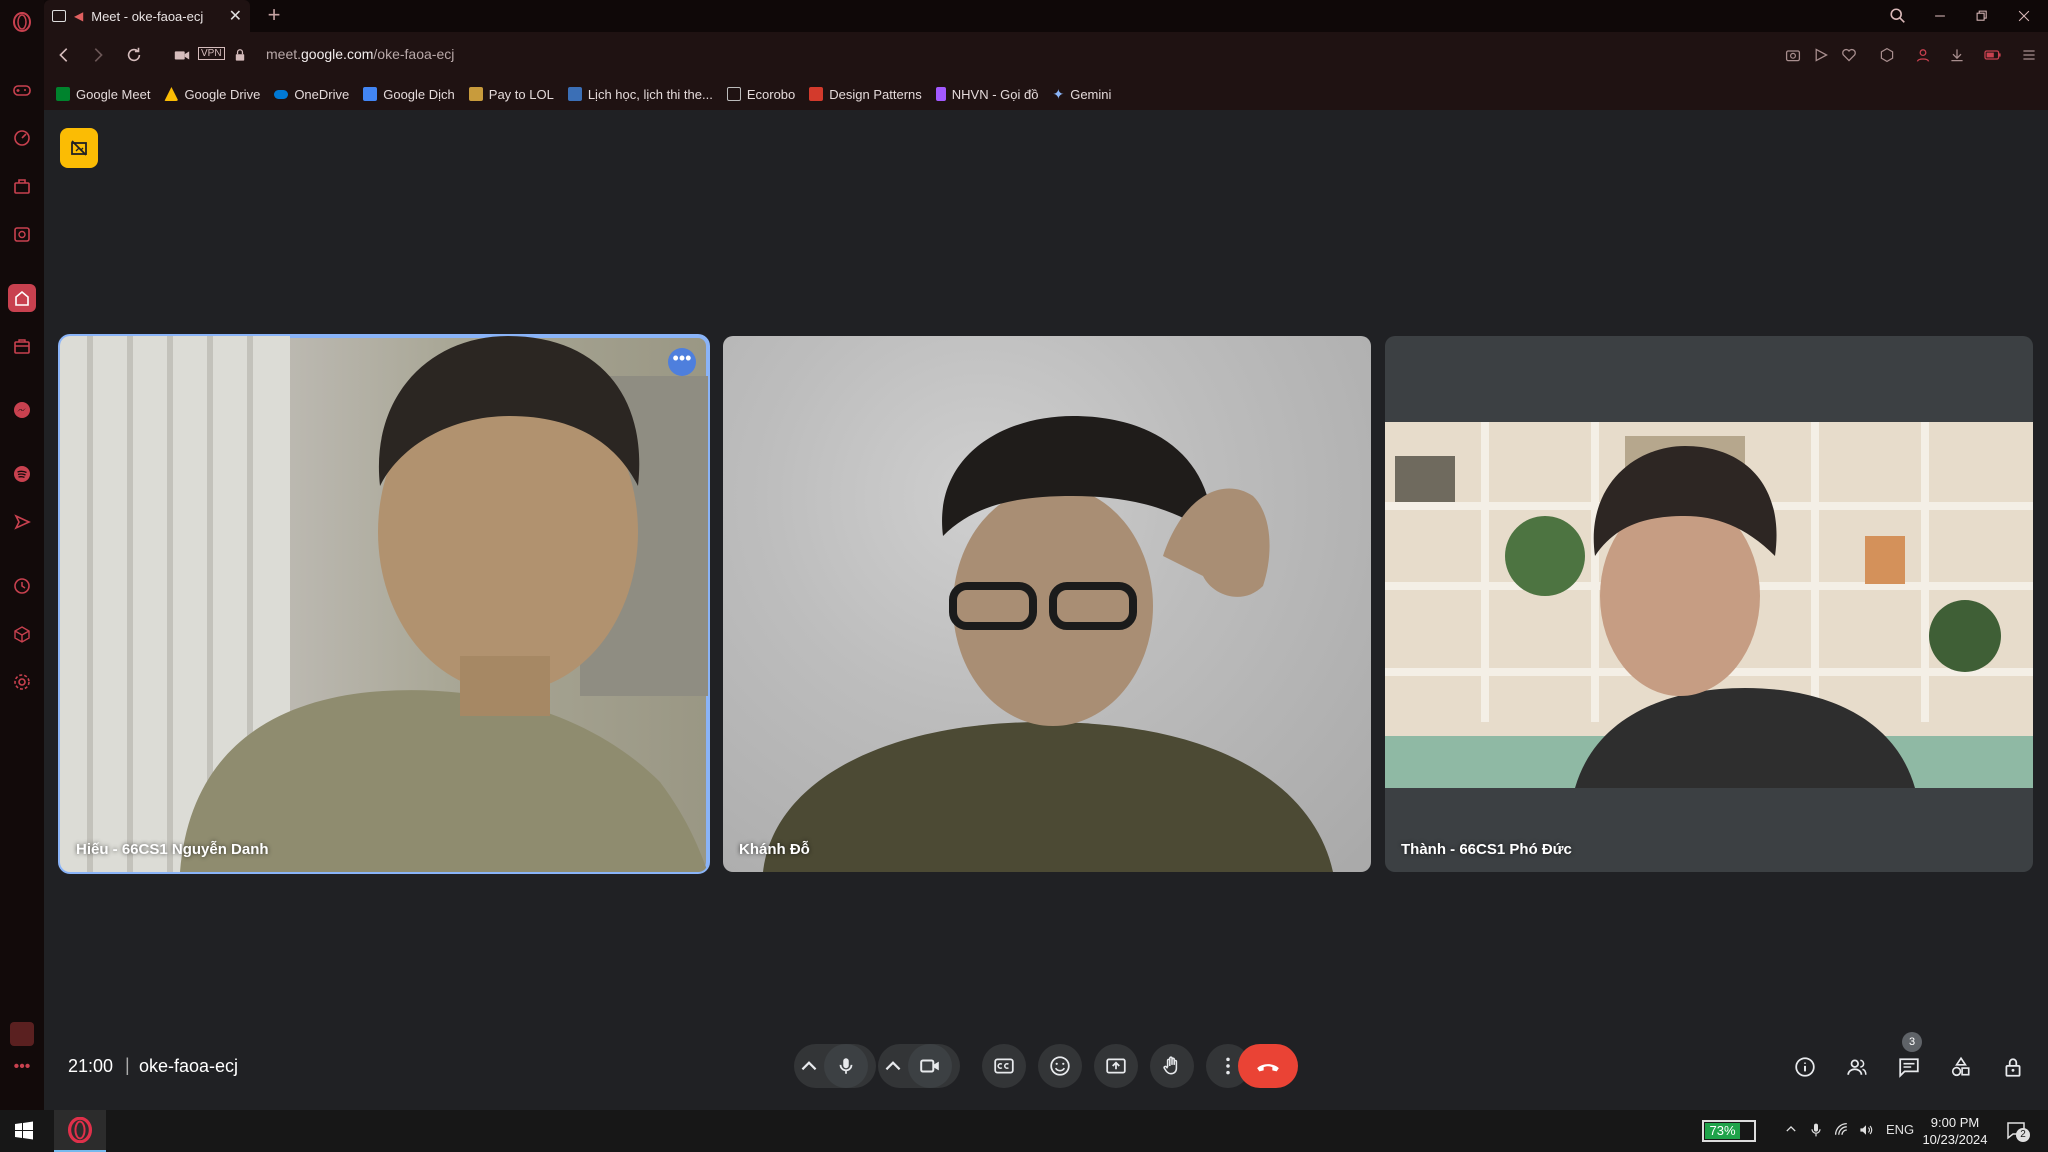 The width and height of the screenshot is (2048, 1152). Describe the element at coordinates (212, 94) in the screenshot. I see `bookmark-google-drive: Google Drive` at that location.